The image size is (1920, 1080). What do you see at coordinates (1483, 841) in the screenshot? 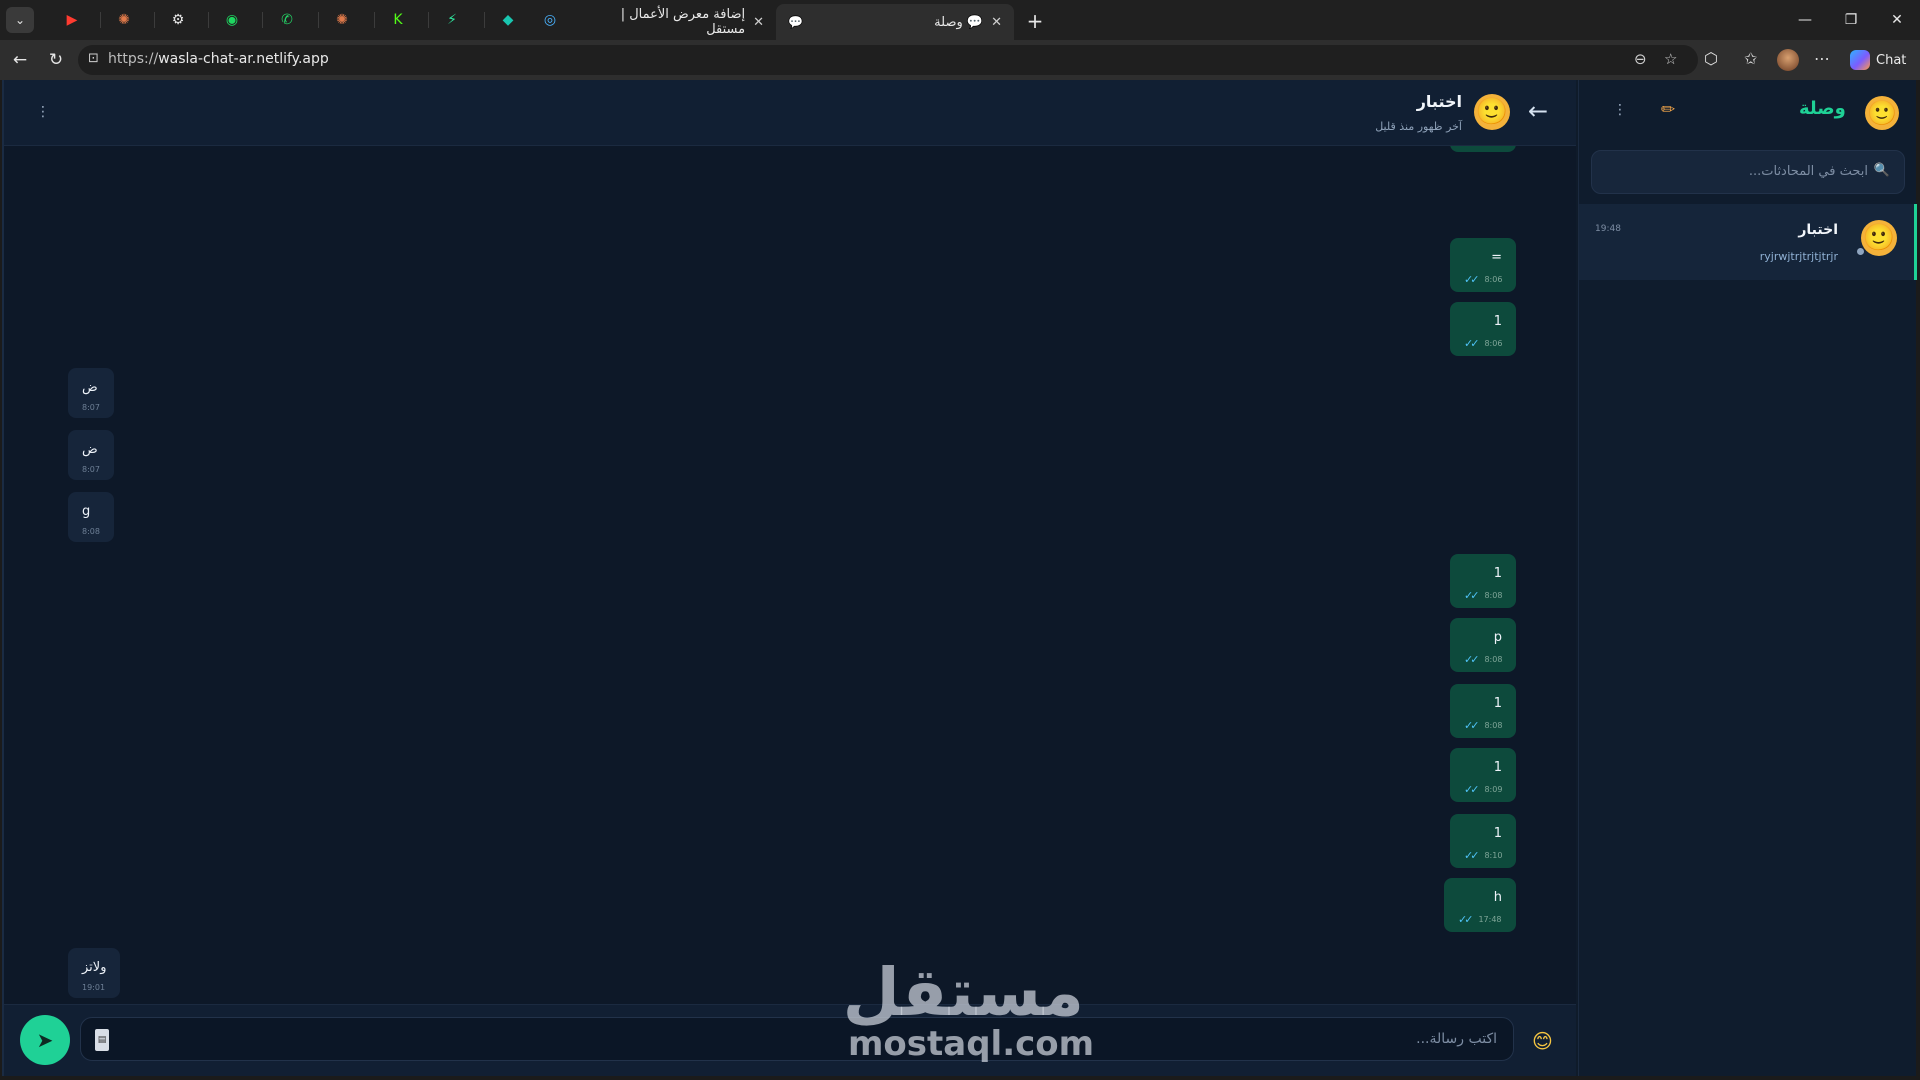
I see `message-bubble: 1 ✓✓ 8:10` at bounding box center [1483, 841].